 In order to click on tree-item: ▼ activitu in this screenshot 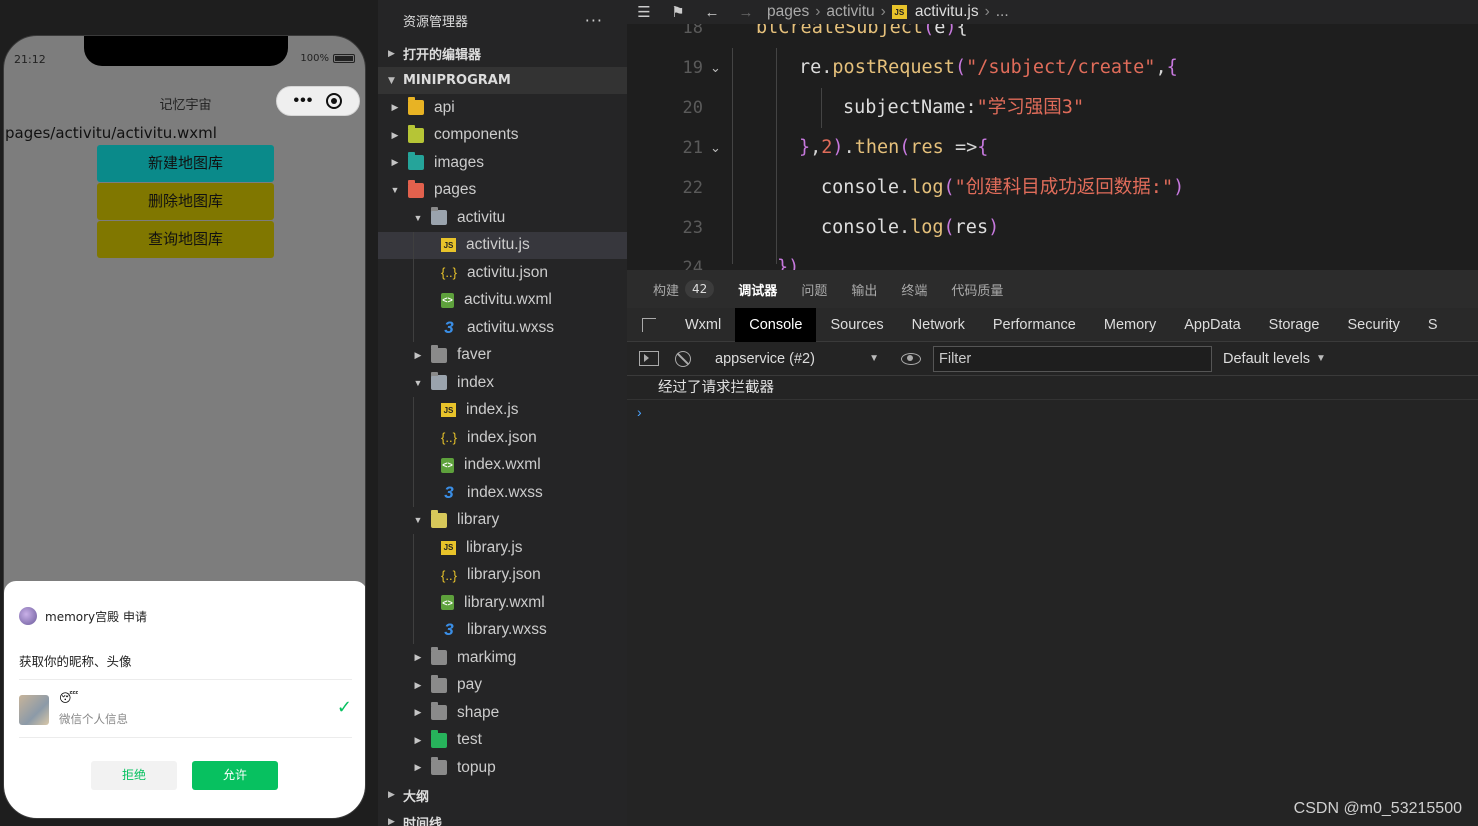, I will do `click(502, 218)`.